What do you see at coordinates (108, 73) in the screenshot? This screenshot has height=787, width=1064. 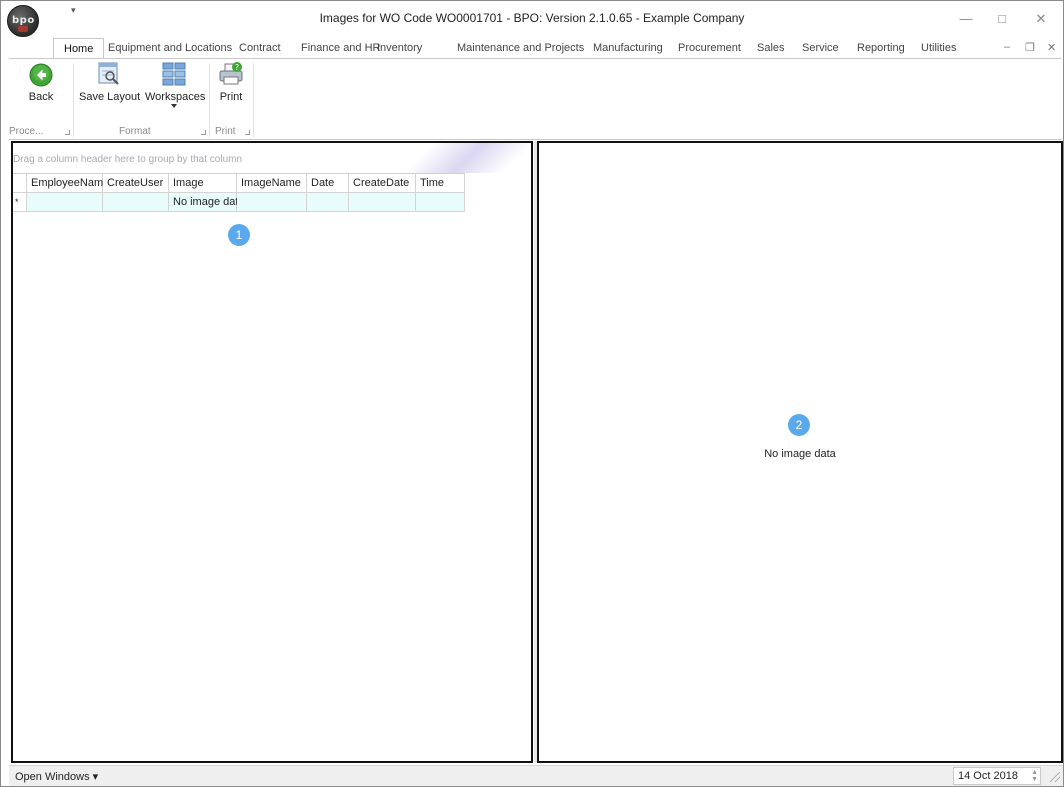 I see `save-layout-icon` at bounding box center [108, 73].